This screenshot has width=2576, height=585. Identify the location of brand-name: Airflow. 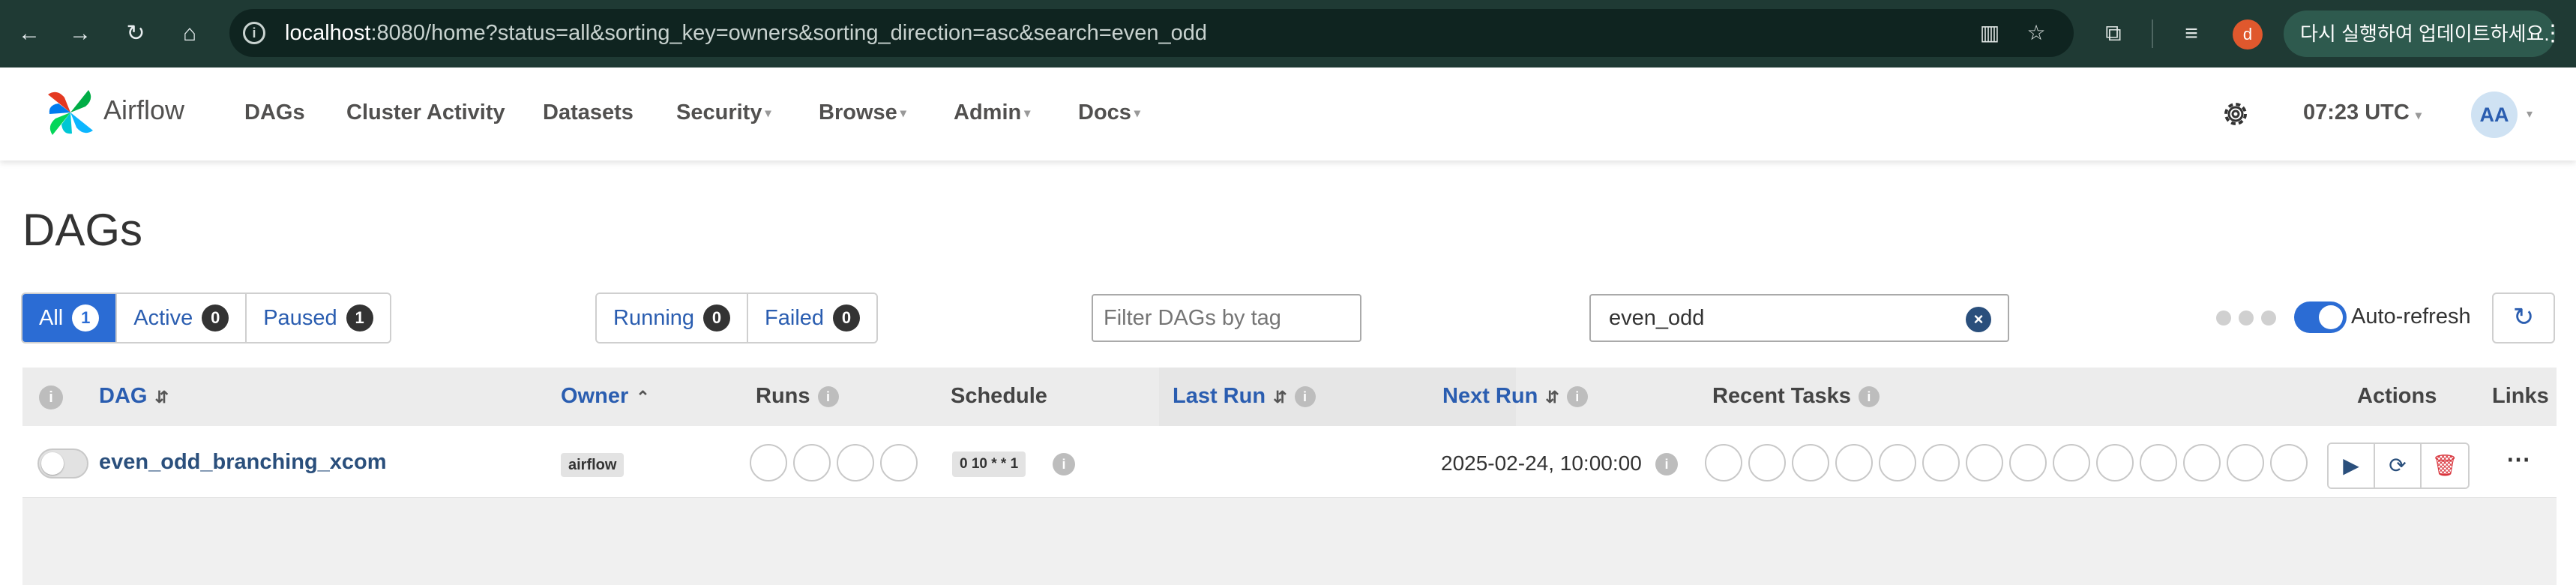
(144, 110).